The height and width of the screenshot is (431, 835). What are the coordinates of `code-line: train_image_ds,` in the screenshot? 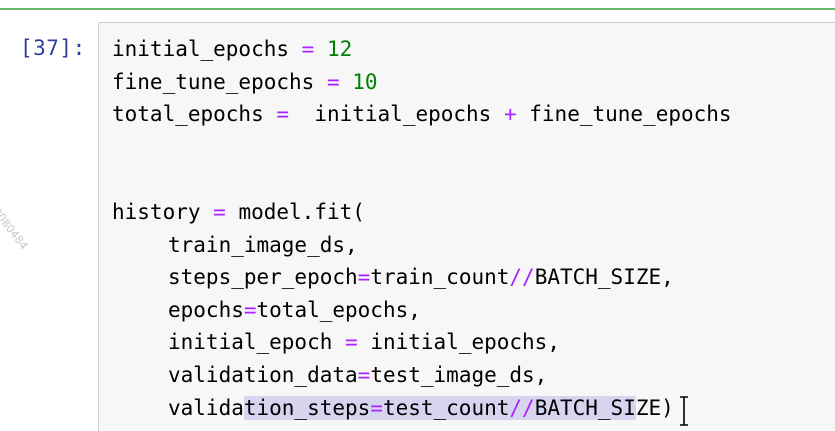 It's located at (263, 244).